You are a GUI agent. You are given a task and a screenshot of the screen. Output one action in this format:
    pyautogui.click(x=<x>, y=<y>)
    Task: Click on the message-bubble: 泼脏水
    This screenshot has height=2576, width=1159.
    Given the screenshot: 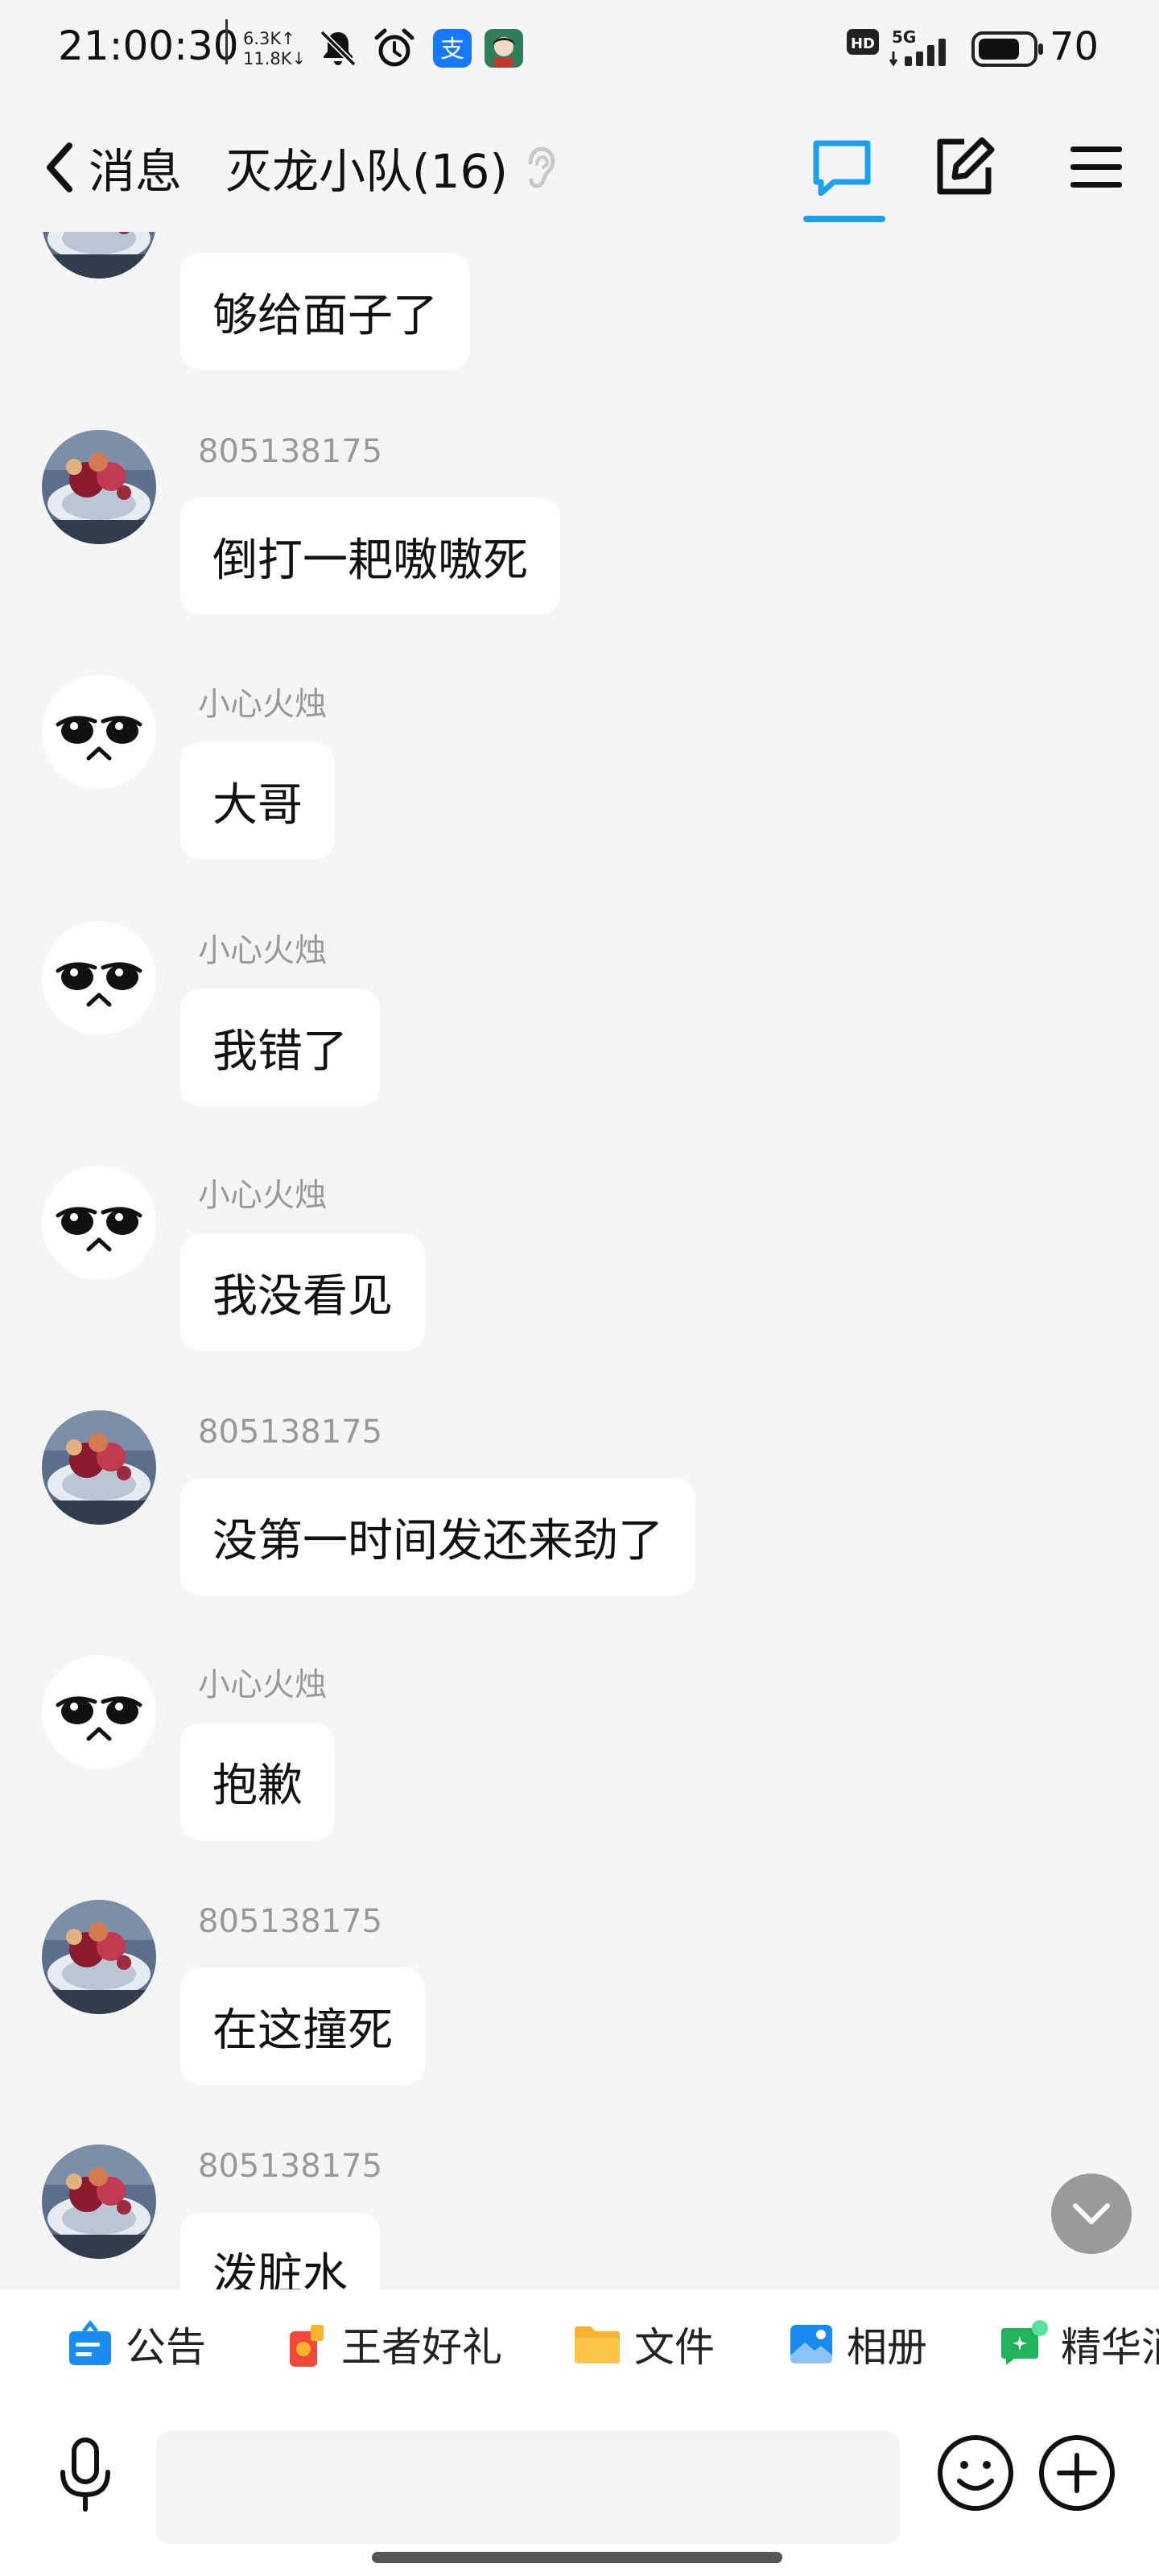 What is the action you would take?
    pyautogui.click(x=280, y=2250)
    